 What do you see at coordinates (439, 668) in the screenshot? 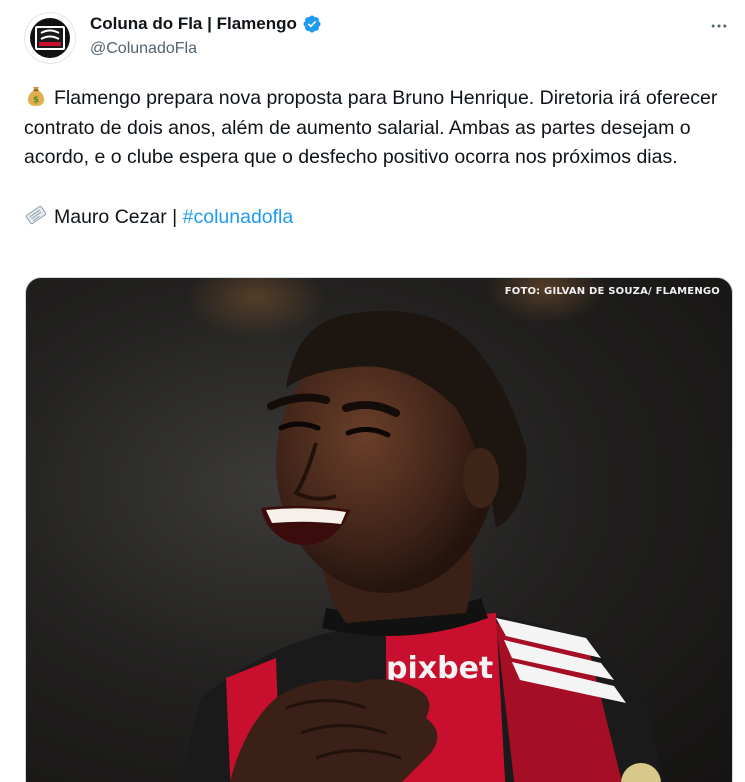
I see `sponsor-text: pixbet` at bounding box center [439, 668].